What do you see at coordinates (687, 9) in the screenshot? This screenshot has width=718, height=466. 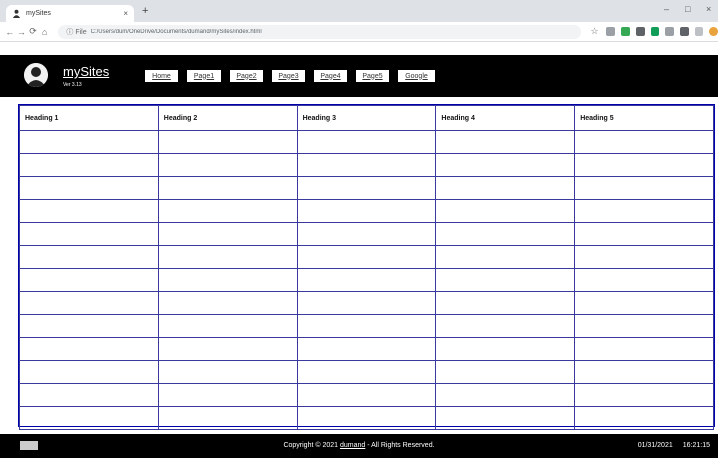 I see `maximize-button: □` at bounding box center [687, 9].